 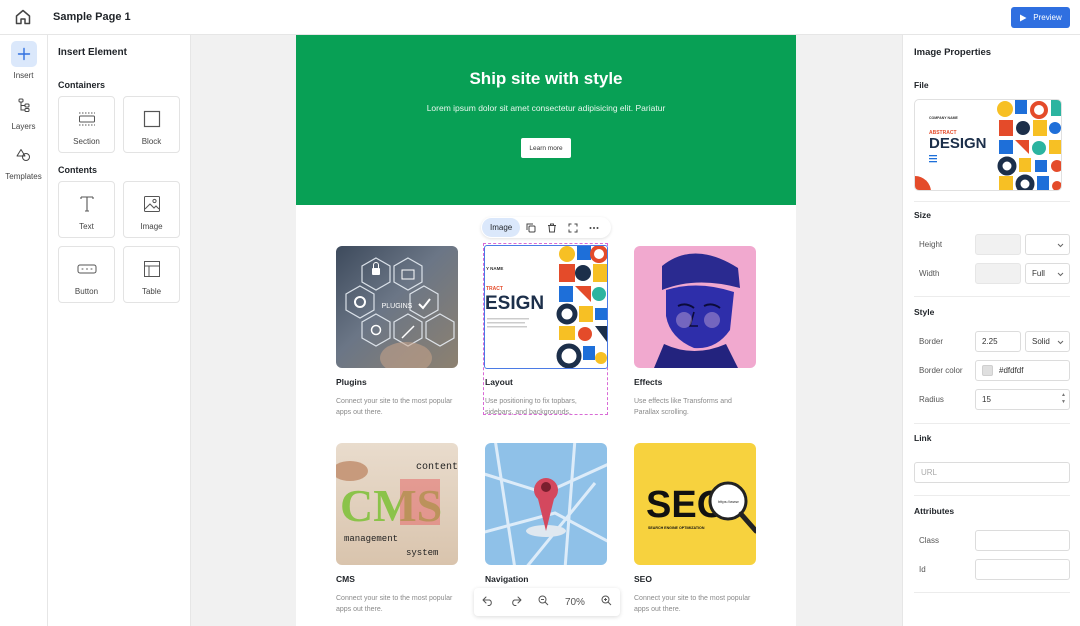 What do you see at coordinates (345, 579) in the screenshot?
I see `card-title: CMS` at bounding box center [345, 579].